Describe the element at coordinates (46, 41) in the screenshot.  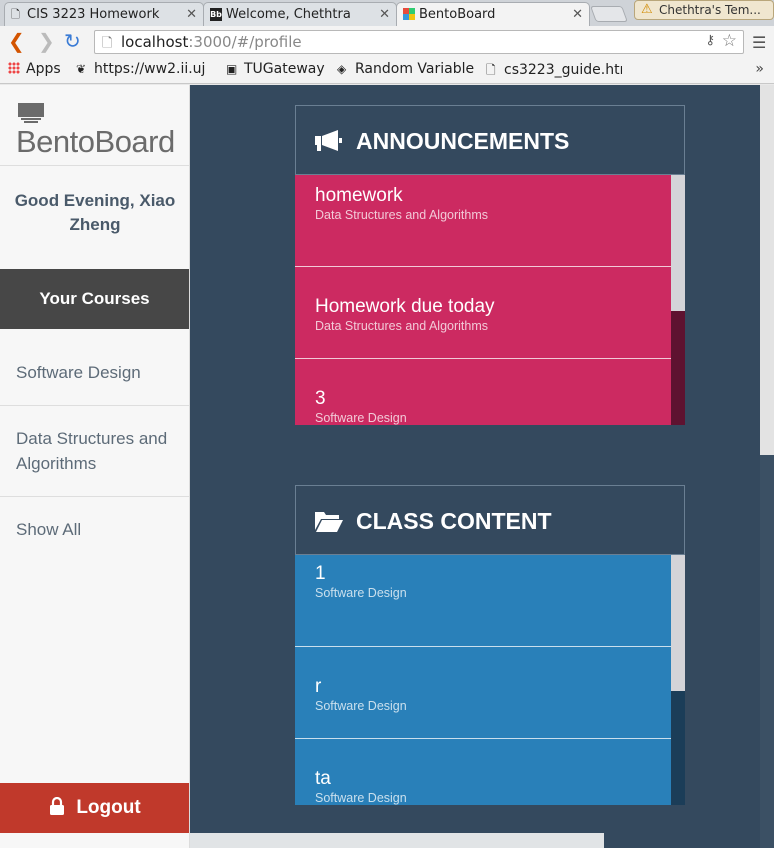
I see `forward-icon: ❯` at that location.